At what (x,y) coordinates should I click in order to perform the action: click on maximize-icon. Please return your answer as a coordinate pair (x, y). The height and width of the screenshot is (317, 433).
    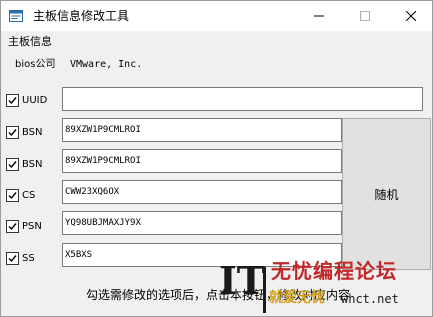
    Looking at the image, I should click on (365, 16).